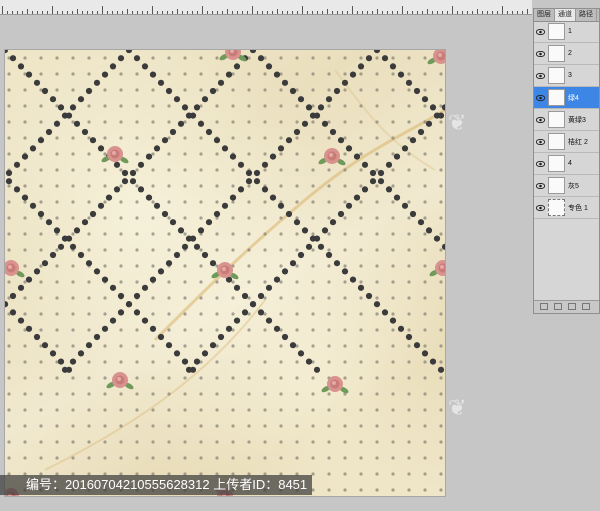 This screenshot has height=511, width=600. Describe the element at coordinates (572, 306) in the screenshot. I see `new-channel-button` at that location.